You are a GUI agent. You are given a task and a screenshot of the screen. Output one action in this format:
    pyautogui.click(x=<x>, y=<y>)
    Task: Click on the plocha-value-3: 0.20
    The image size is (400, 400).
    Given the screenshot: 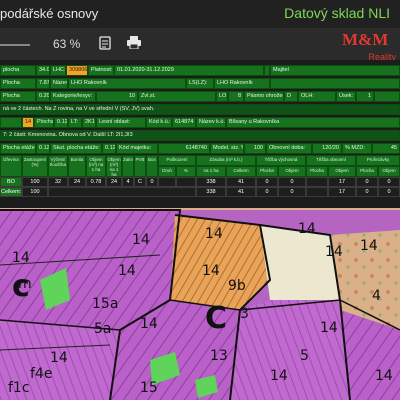 What is the action you would take?
    pyautogui.click(x=43, y=96)
    